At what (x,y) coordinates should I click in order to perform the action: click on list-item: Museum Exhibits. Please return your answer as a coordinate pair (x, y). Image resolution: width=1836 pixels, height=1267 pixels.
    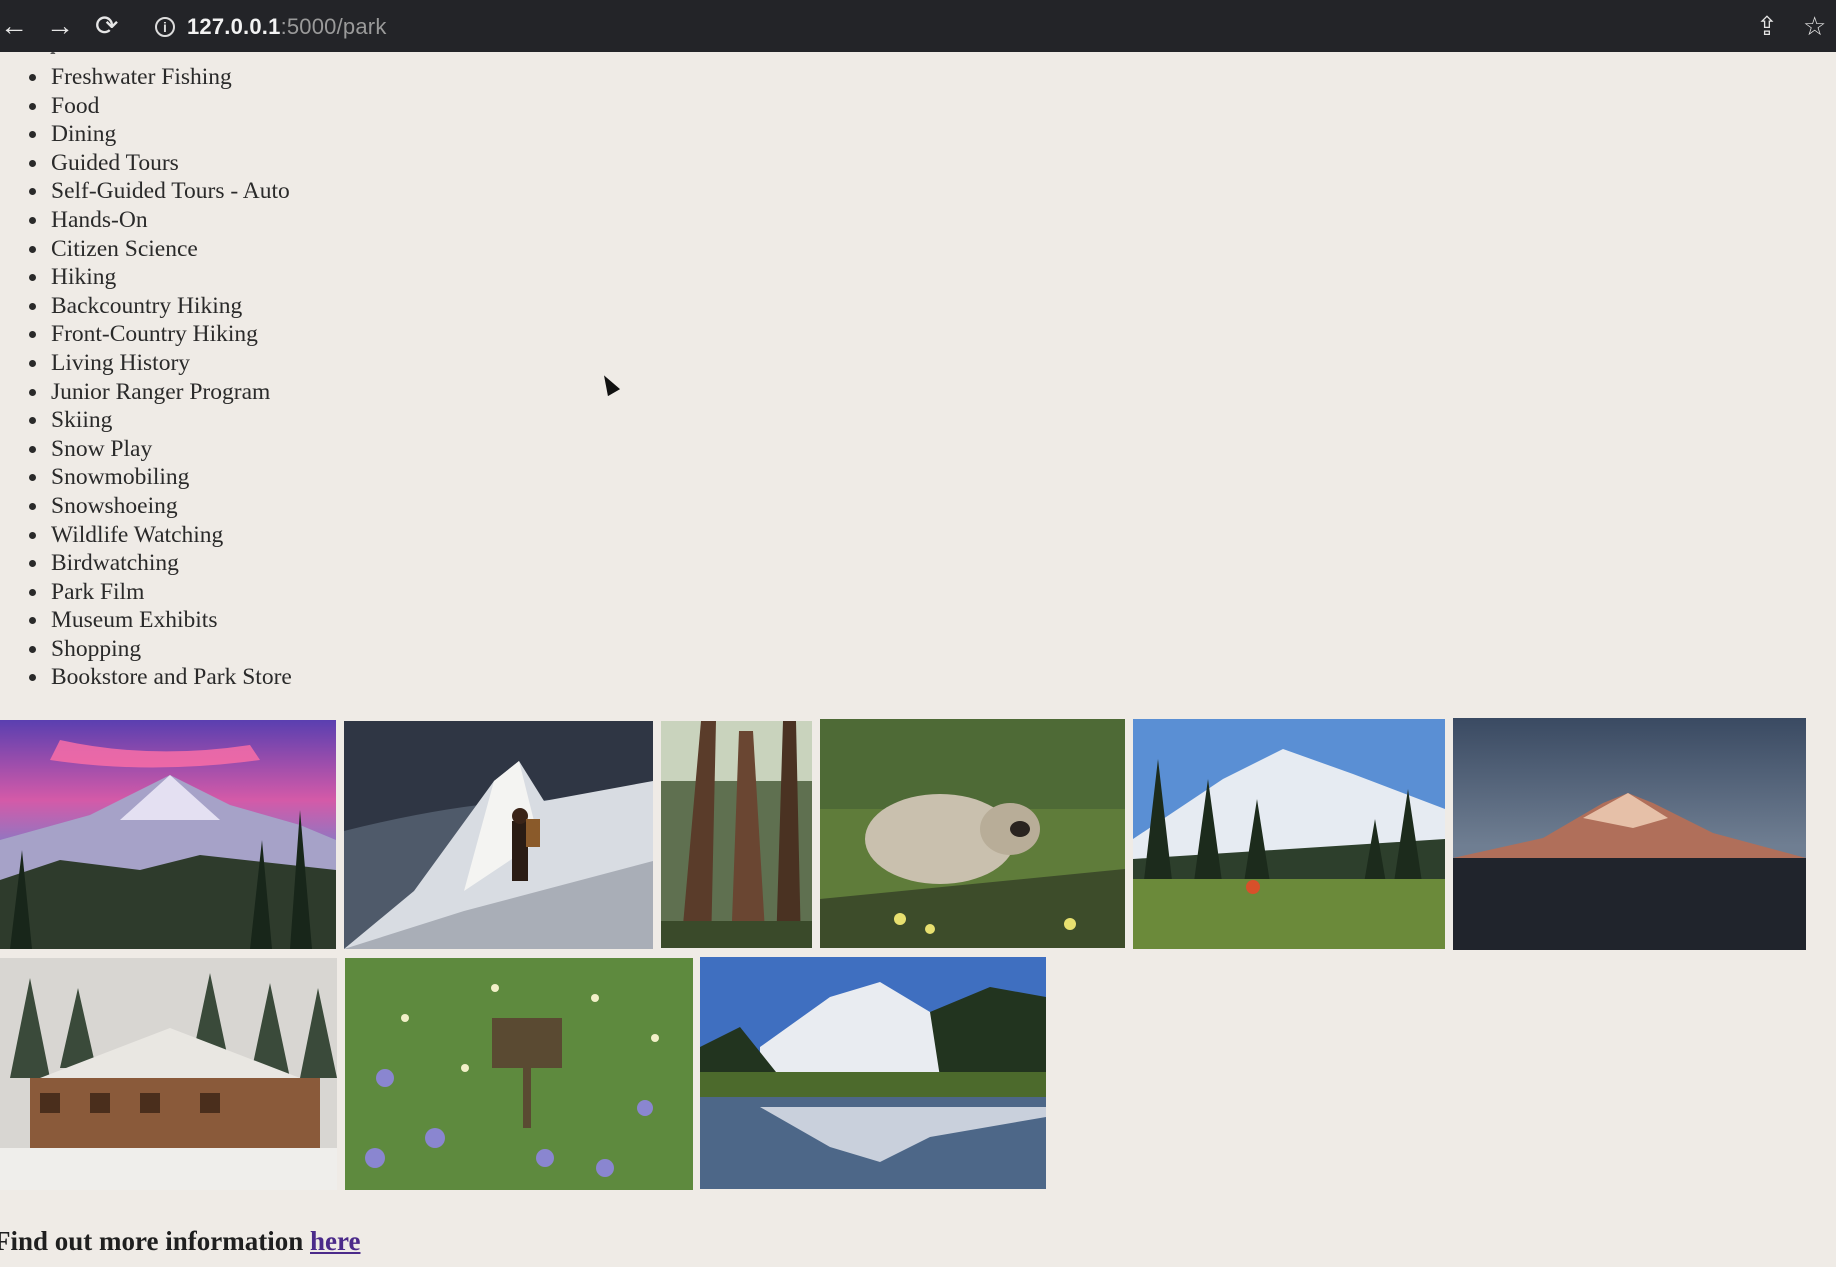
    Looking at the image, I should click on (170, 620).